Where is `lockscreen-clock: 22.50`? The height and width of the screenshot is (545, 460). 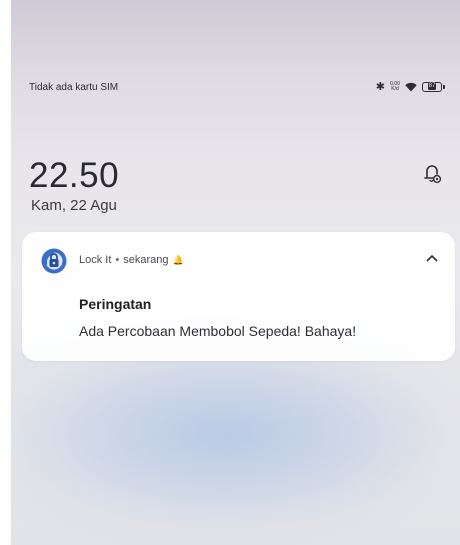
lockscreen-clock: 22.50 is located at coordinates (74, 175).